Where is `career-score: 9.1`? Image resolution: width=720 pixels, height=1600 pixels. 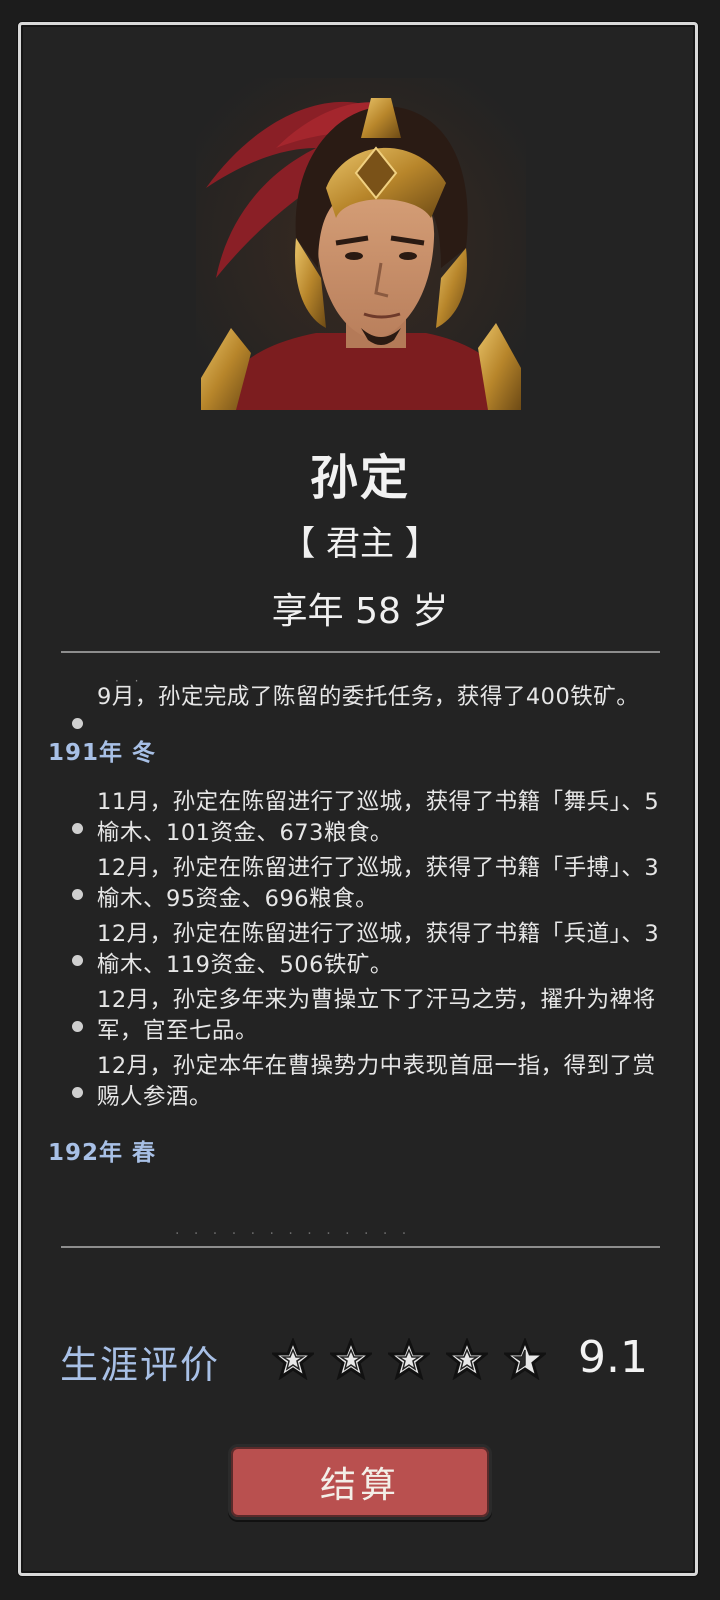 career-score: 9.1 is located at coordinates (613, 1357).